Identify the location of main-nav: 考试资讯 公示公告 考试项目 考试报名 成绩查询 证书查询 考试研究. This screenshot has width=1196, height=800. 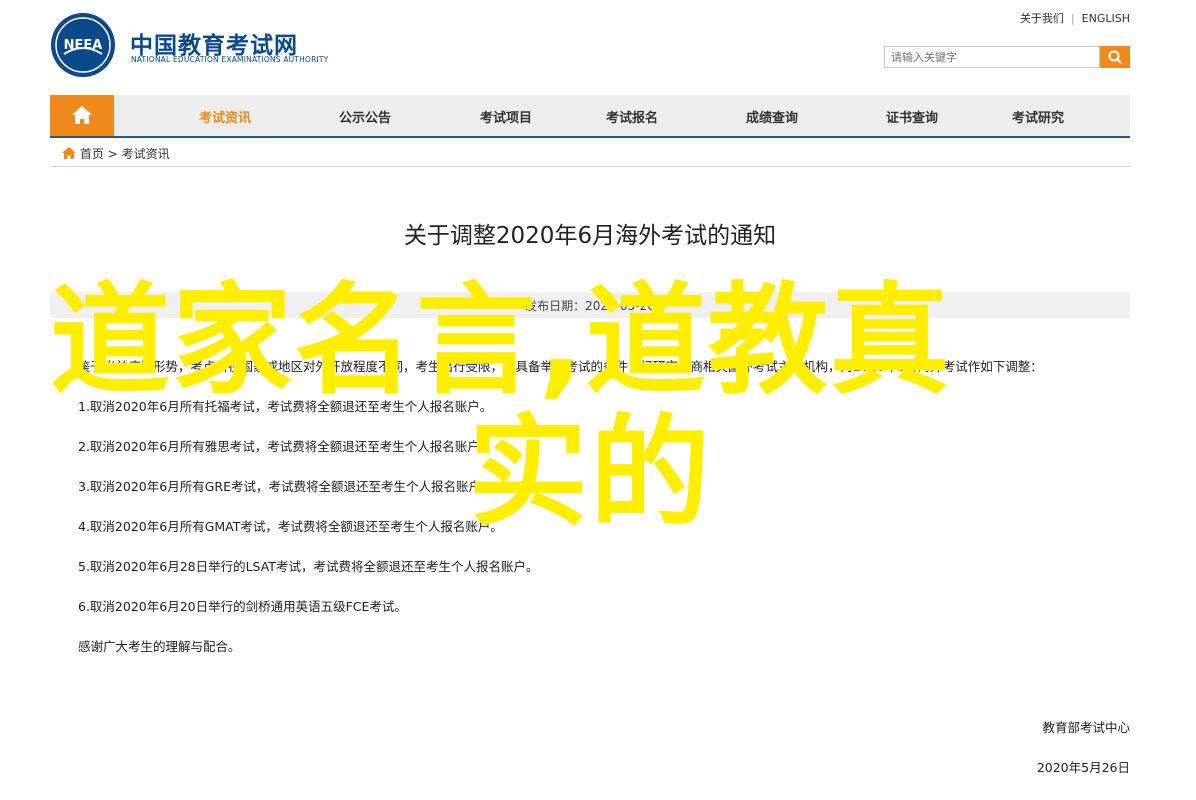
(590, 116).